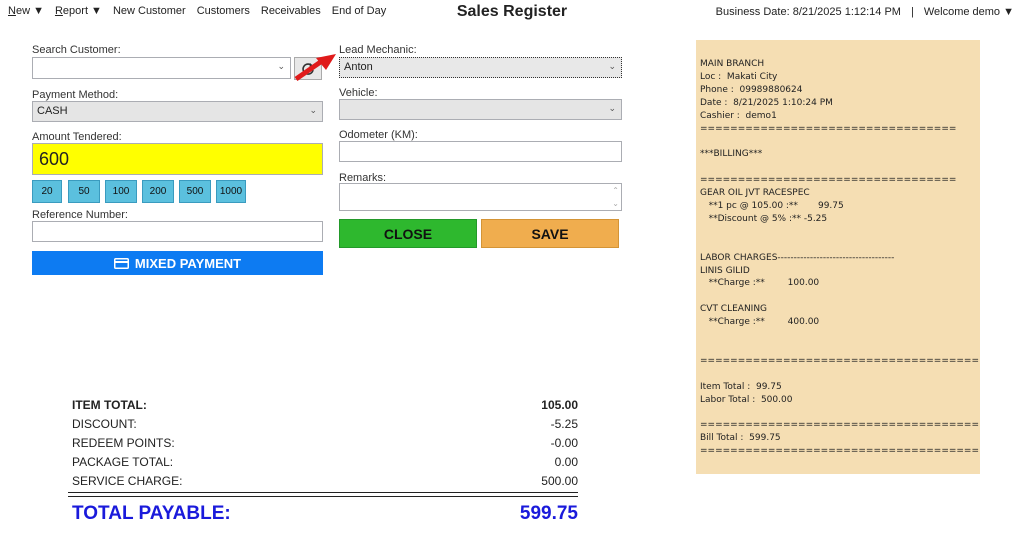 The height and width of the screenshot is (545, 1024). I want to click on nav-end-of-day: End of Day, so click(359, 11).